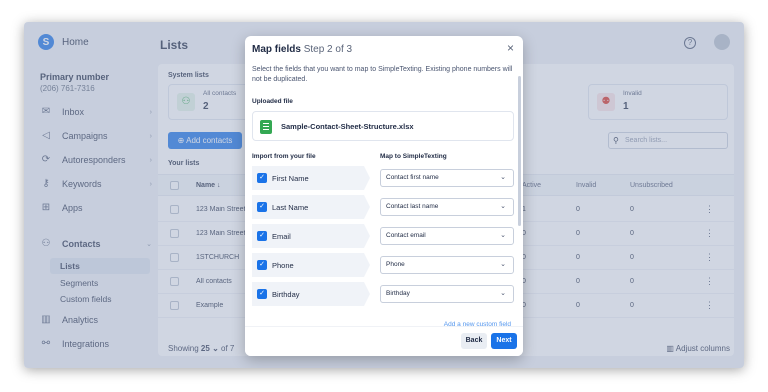 This screenshot has height=392, width=768. I want to click on target-field-select: Contact email ⌄, so click(447, 236).